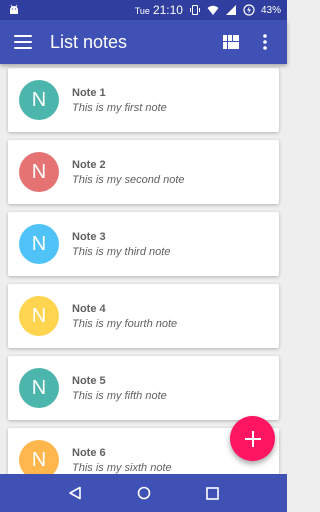 The height and width of the screenshot is (512, 320). I want to click on recents-icon, so click(212, 493).